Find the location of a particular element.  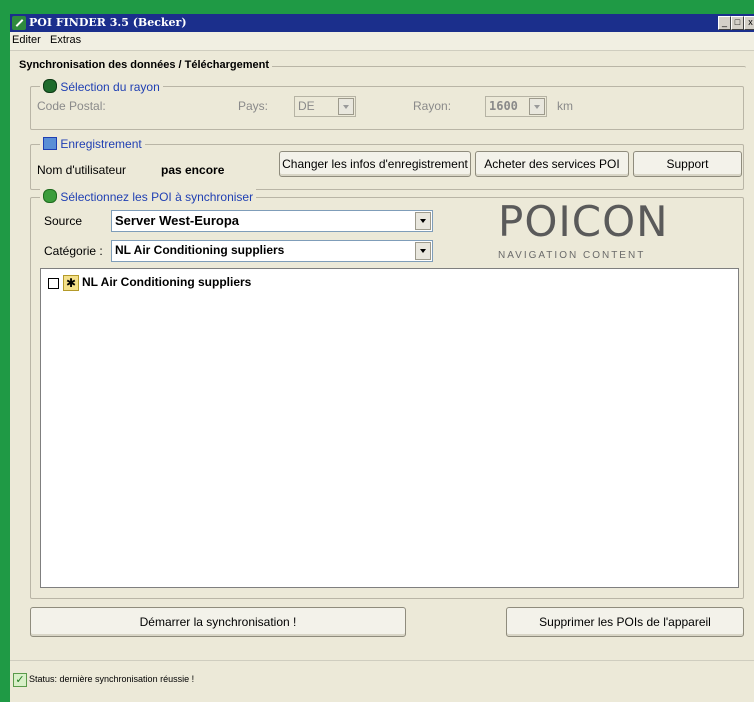

postal-code-label: Code Postal: is located at coordinates (71, 106).